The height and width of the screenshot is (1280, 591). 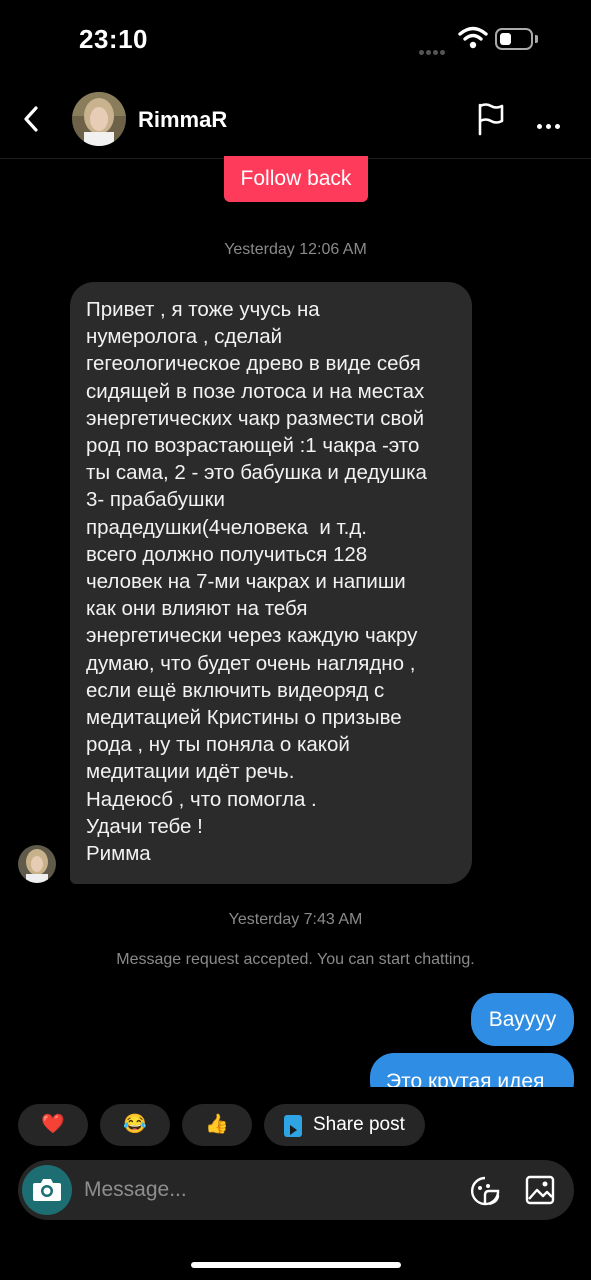 What do you see at coordinates (182, 120) in the screenshot?
I see `username: RimmaR` at bounding box center [182, 120].